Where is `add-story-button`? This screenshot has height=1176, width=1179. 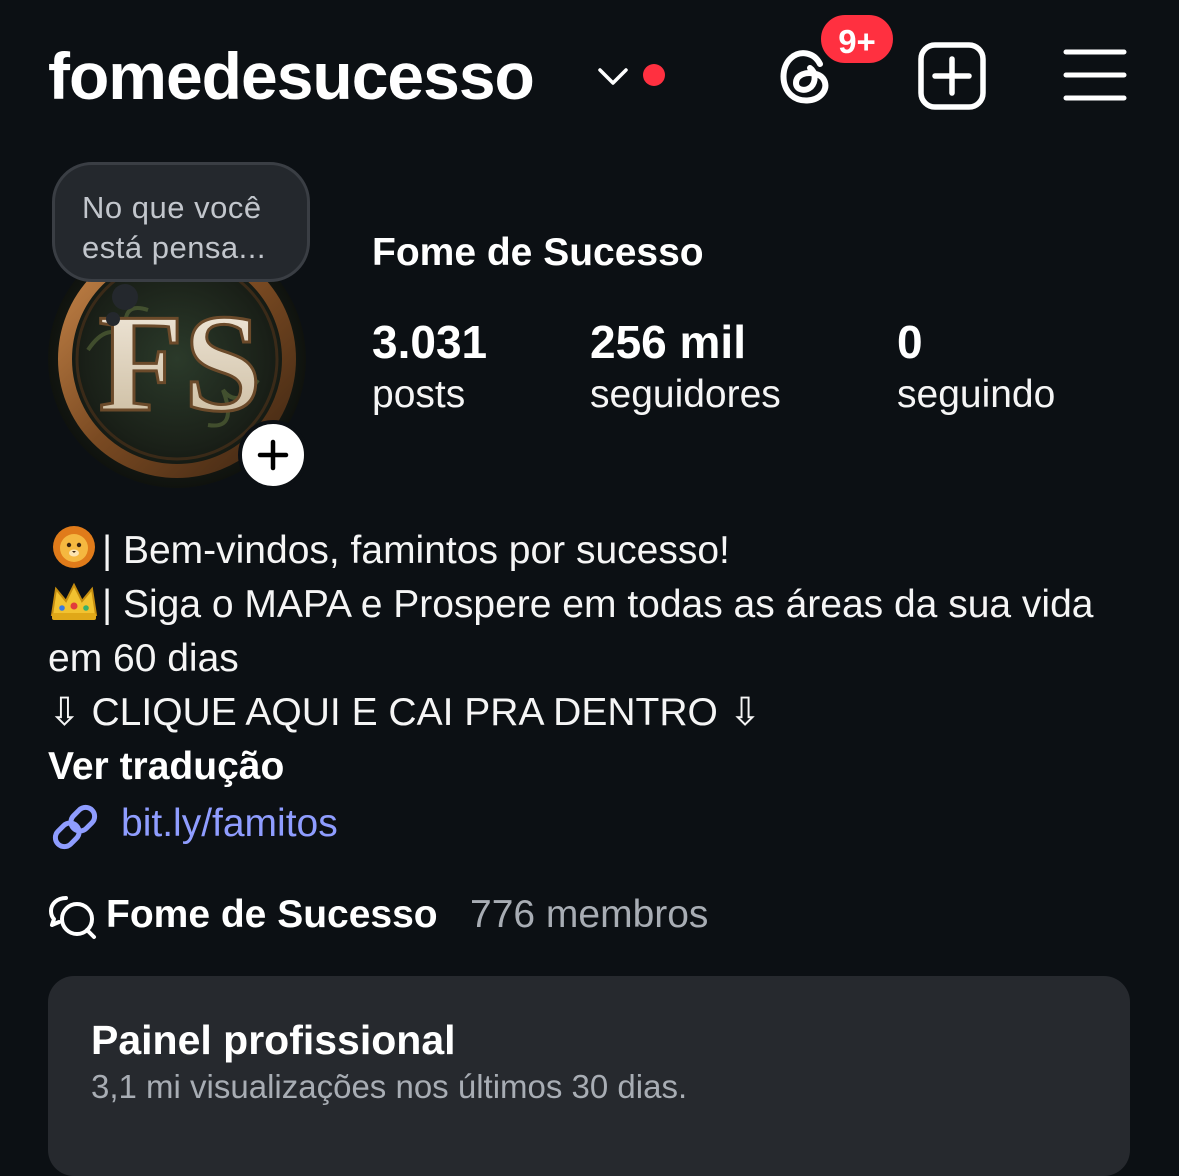 add-story-button is located at coordinates (273, 455).